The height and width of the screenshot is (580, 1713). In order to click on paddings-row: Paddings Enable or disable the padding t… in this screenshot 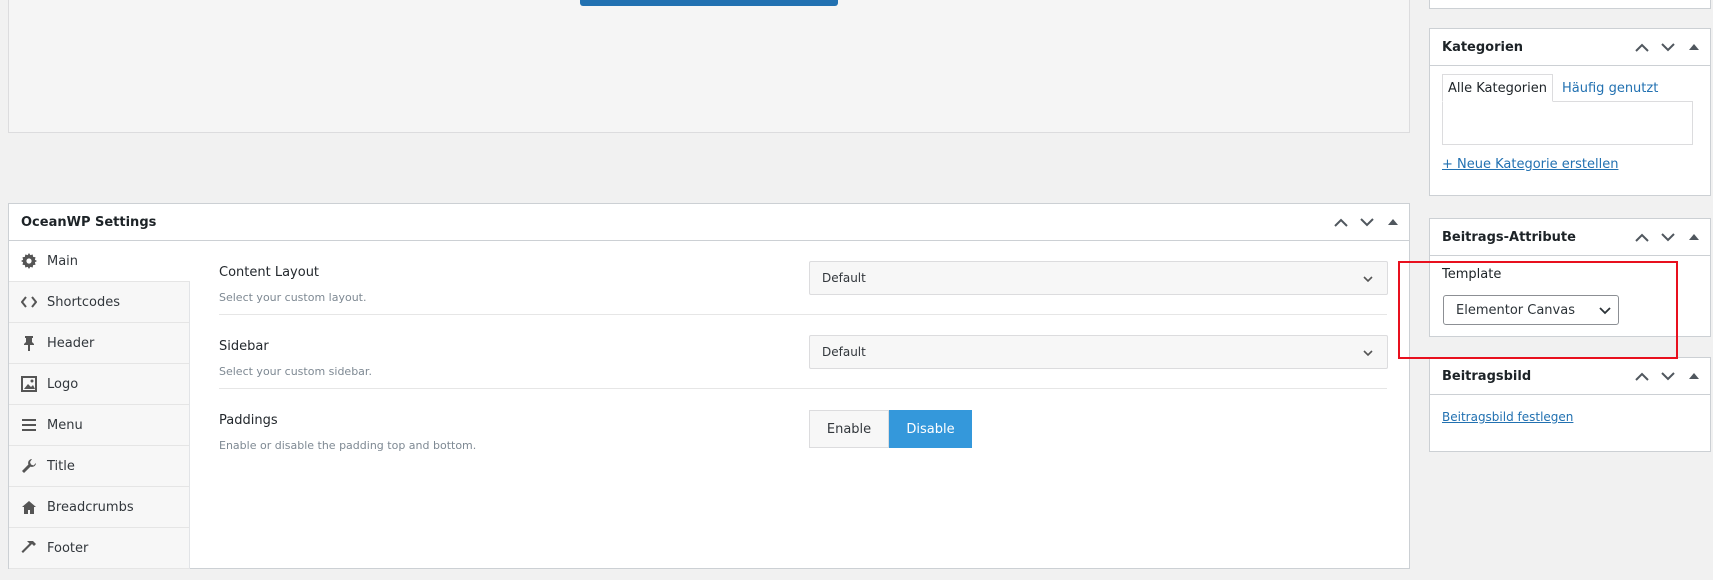, I will do `click(803, 429)`.